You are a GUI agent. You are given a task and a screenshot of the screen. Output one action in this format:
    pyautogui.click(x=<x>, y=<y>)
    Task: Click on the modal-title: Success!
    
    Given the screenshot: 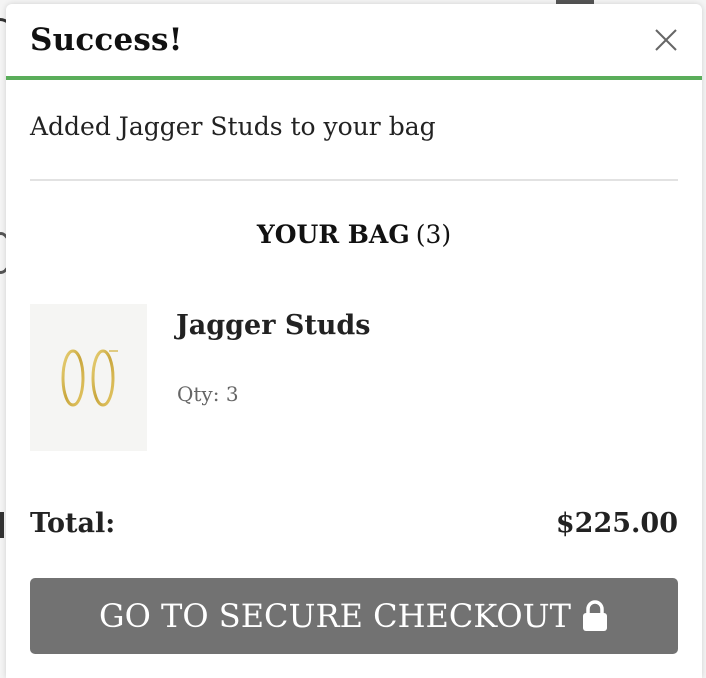 What is the action you would take?
    pyautogui.click(x=106, y=40)
    